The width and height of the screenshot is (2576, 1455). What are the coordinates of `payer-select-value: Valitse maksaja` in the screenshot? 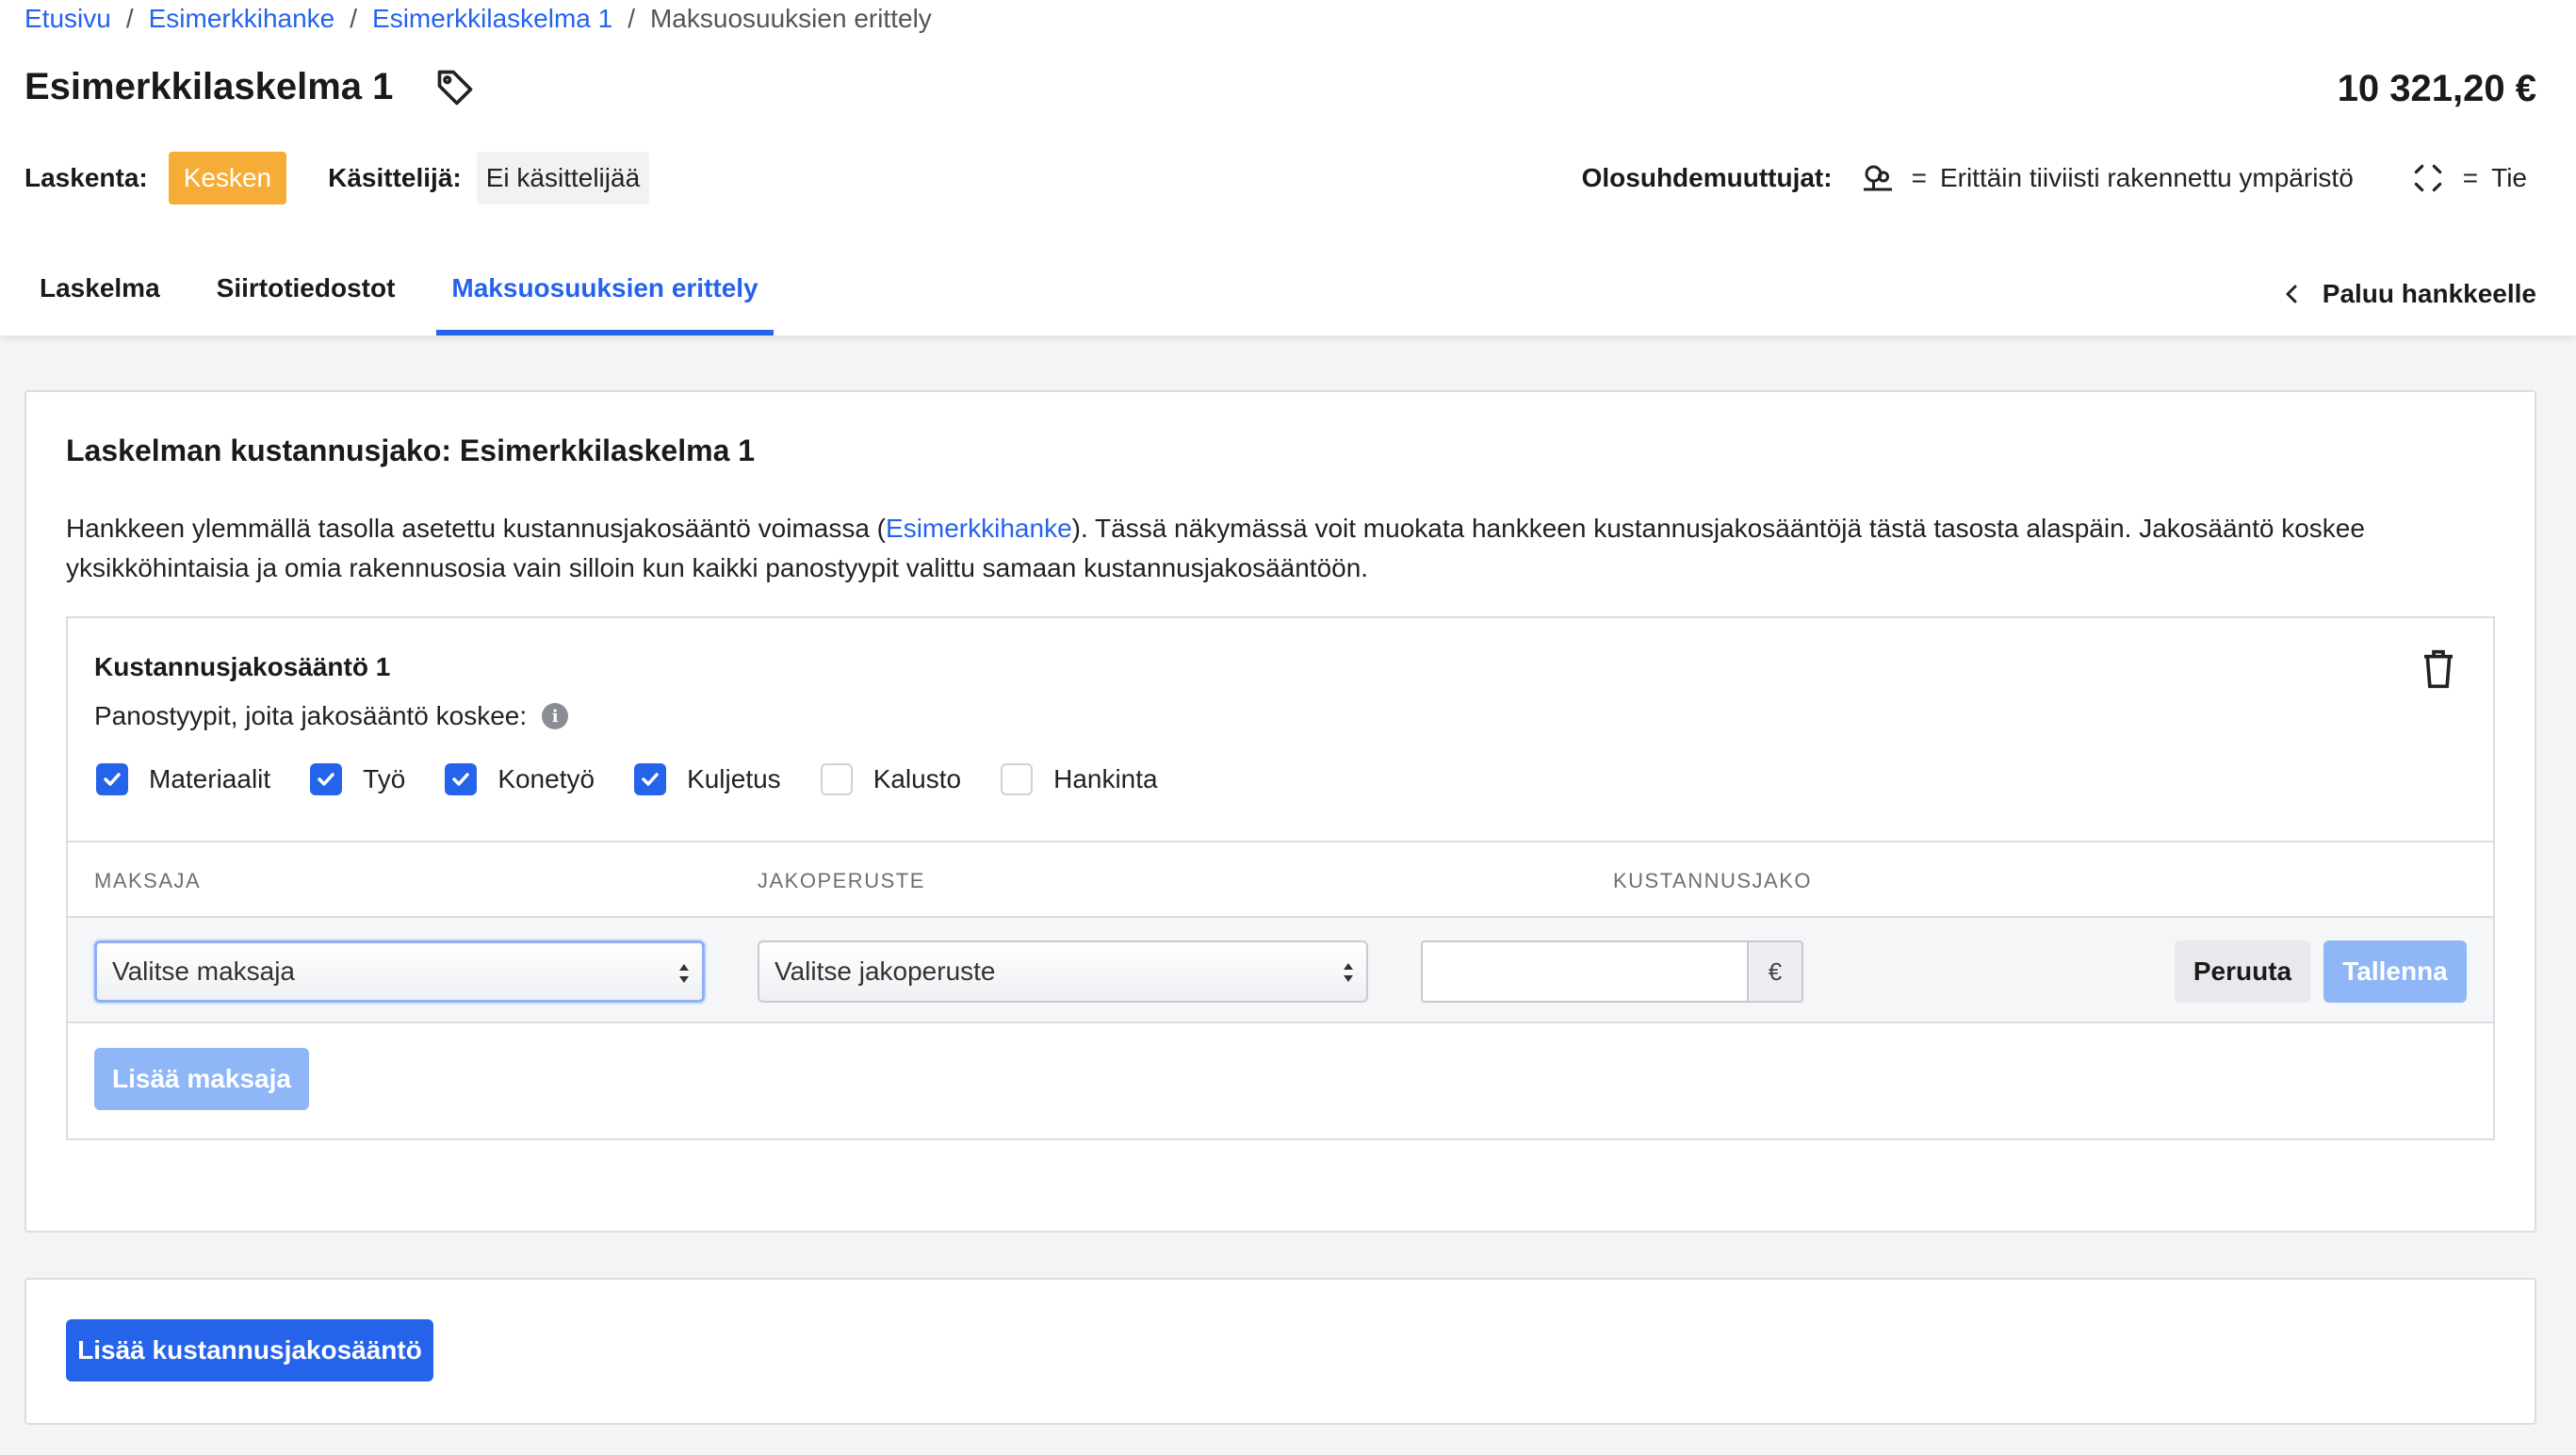 It's located at (204, 971).